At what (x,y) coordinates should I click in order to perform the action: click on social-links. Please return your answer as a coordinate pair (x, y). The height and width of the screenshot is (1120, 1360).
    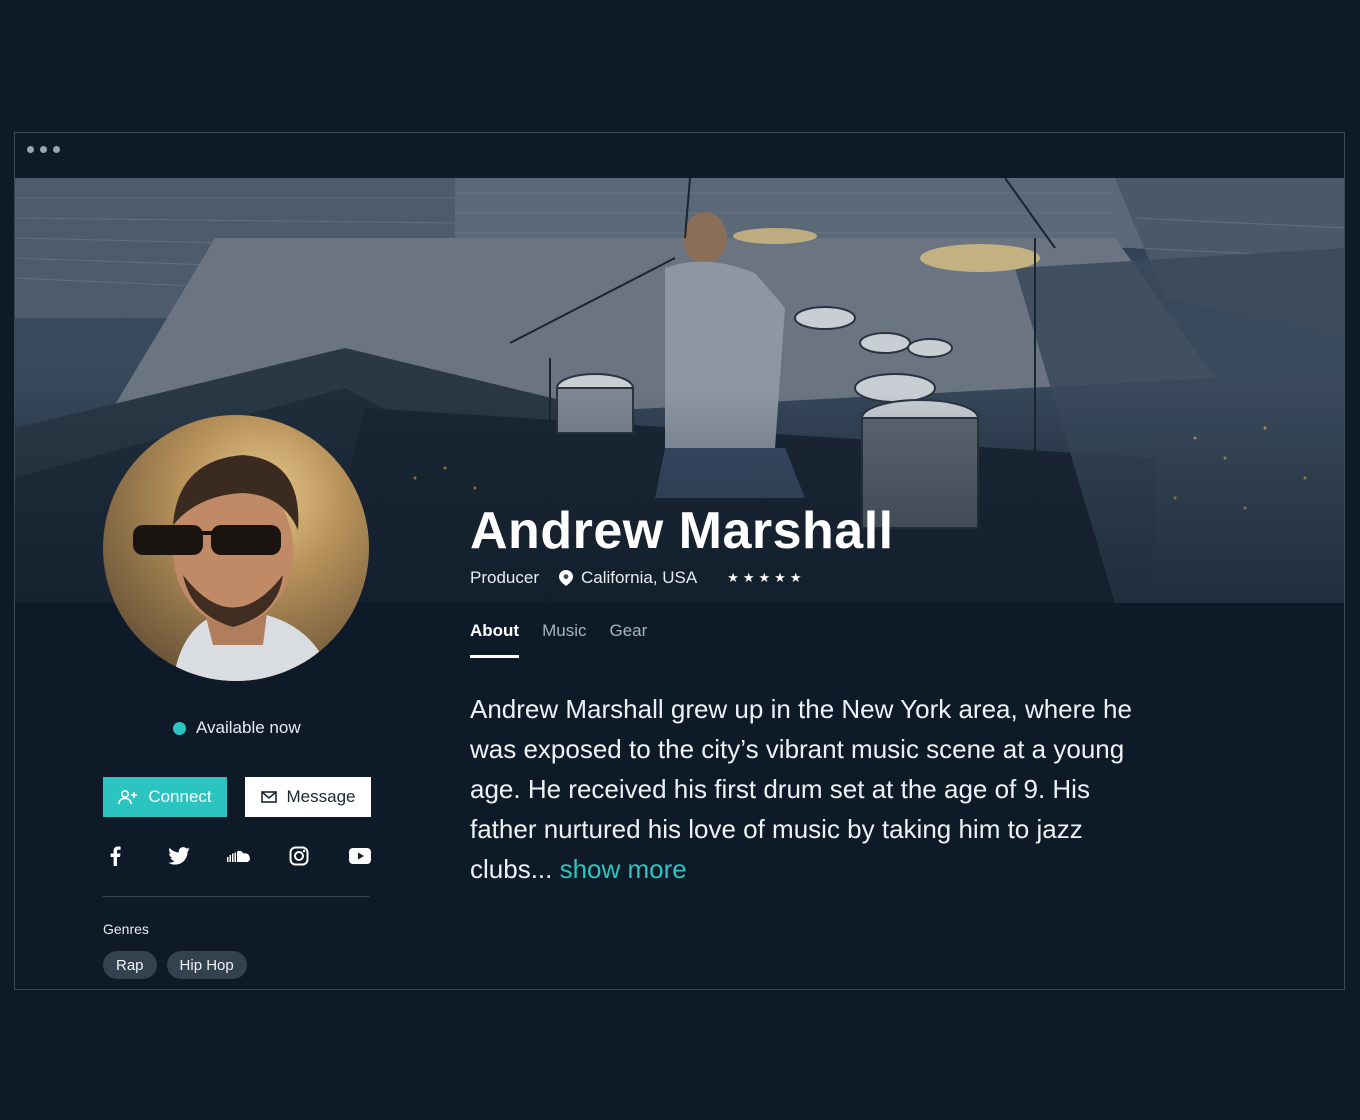
    Looking at the image, I should click on (238, 856).